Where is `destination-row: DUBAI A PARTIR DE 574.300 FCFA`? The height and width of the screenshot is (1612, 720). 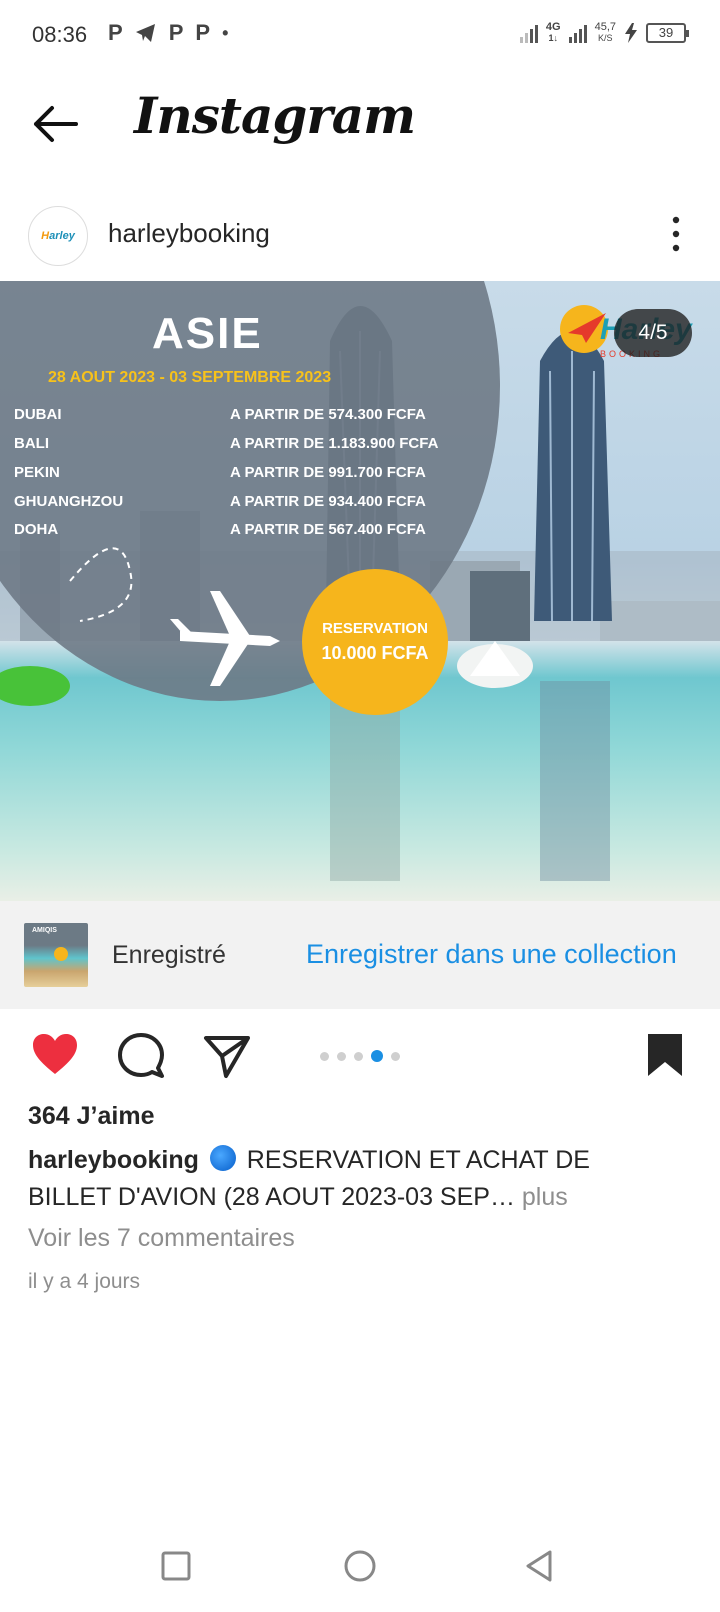 destination-row: DUBAI A PARTIR DE 574.300 FCFA is located at coordinates (244, 416).